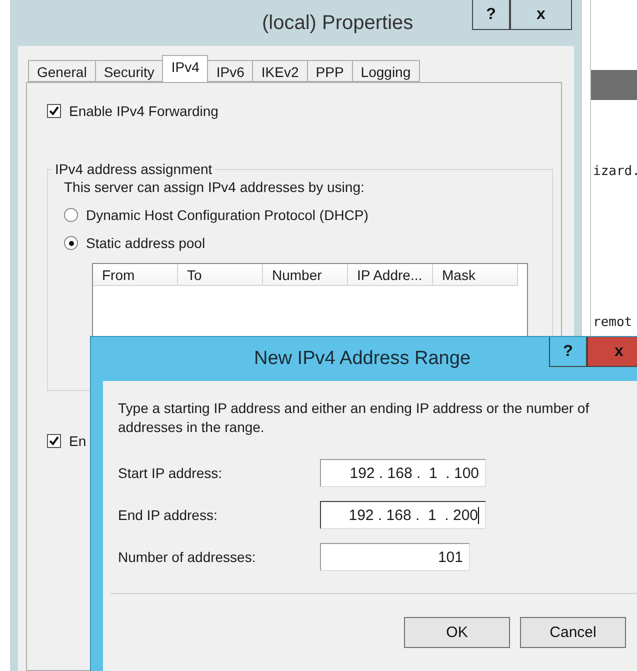 The width and height of the screenshot is (637, 671). Describe the element at coordinates (215, 187) in the screenshot. I see `description-text: This server can assign IPv4 addresses by using:` at that location.